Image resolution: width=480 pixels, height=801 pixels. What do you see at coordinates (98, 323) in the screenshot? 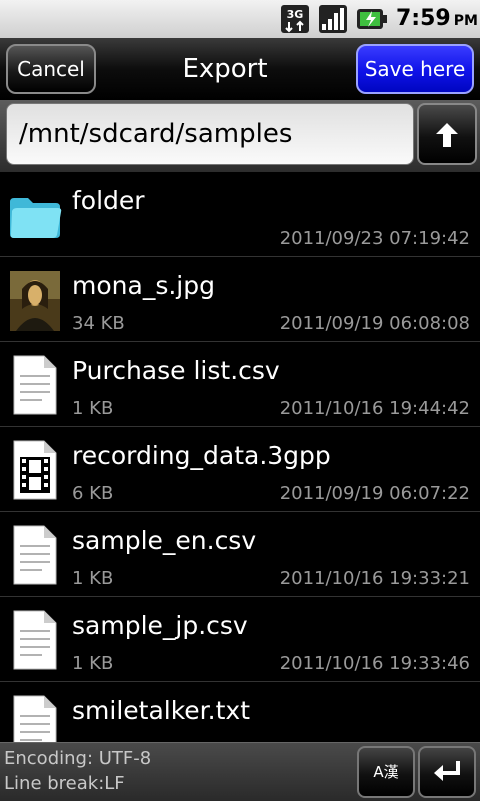
I see `file-size: 34 KB` at bounding box center [98, 323].